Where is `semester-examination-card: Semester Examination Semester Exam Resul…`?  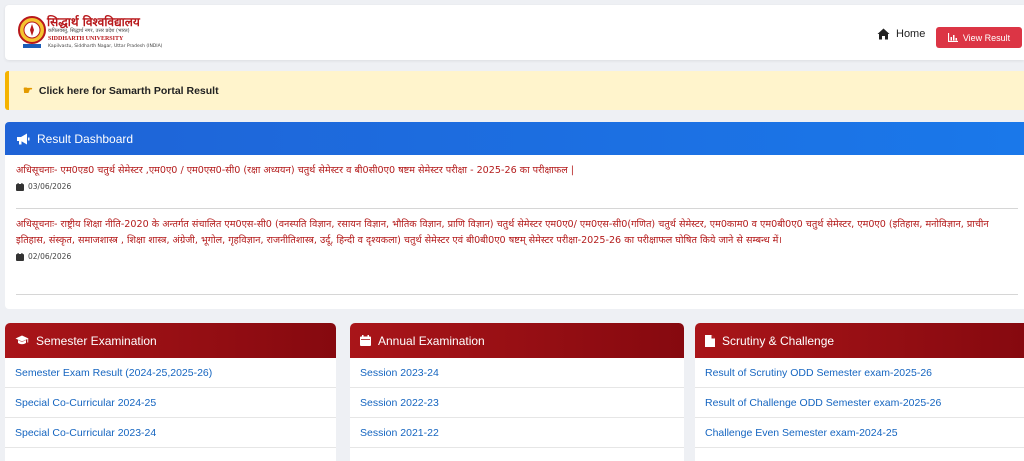 semester-examination-card: Semester Examination Semester Exam Resul… is located at coordinates (170, 392).